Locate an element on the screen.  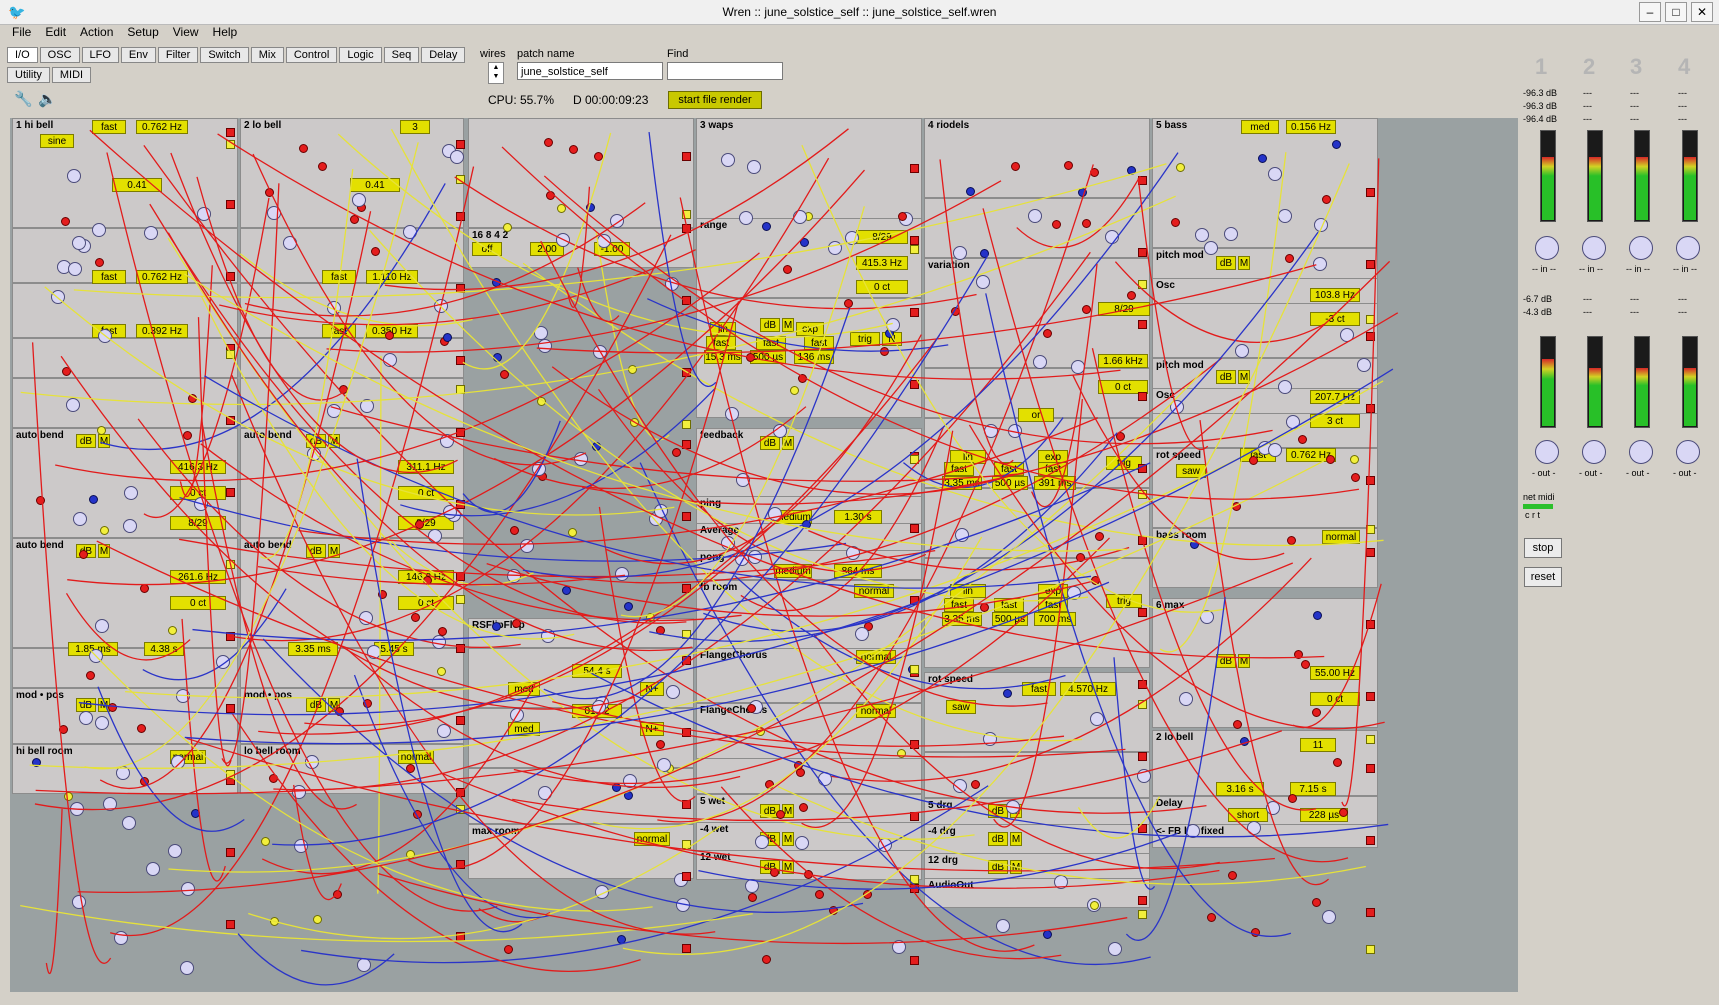
in-db-1b: -96.3 dB is located at coordinates (1540, 106).